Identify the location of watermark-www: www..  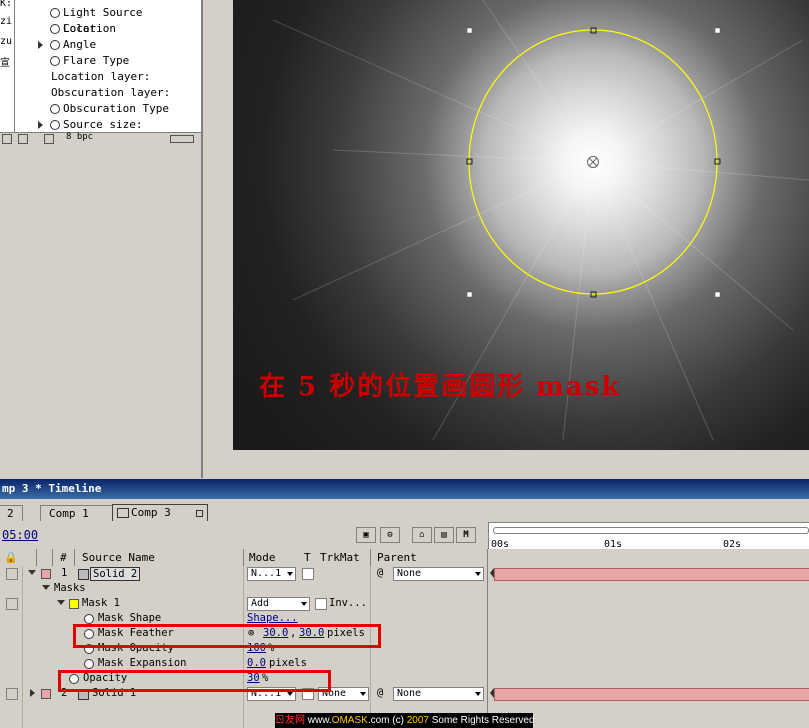
(319, 720).